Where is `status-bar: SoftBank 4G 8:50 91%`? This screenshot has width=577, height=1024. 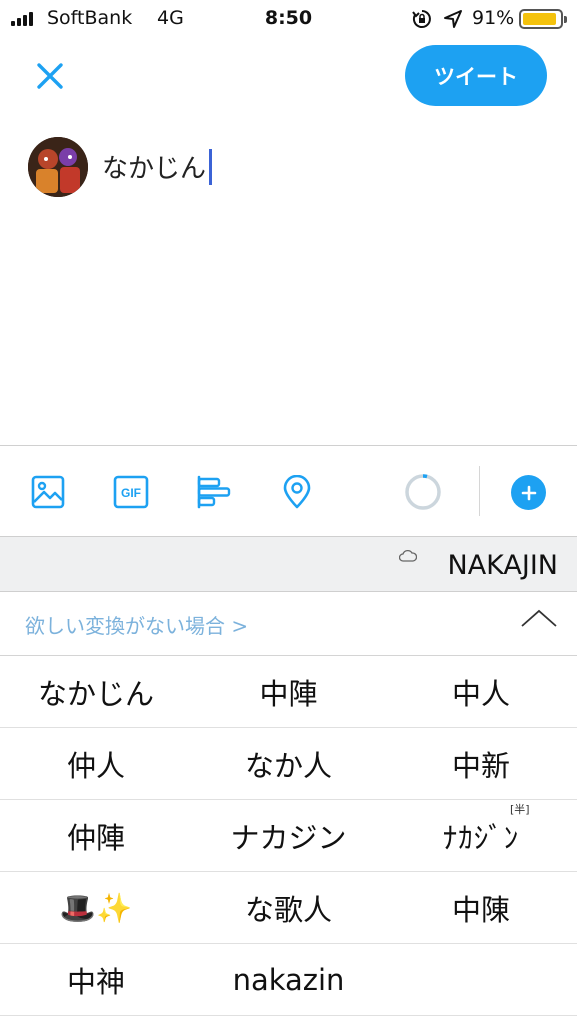 status-bar: SoftBank 4G 8:50 91% is located at coordinates (288, 19).